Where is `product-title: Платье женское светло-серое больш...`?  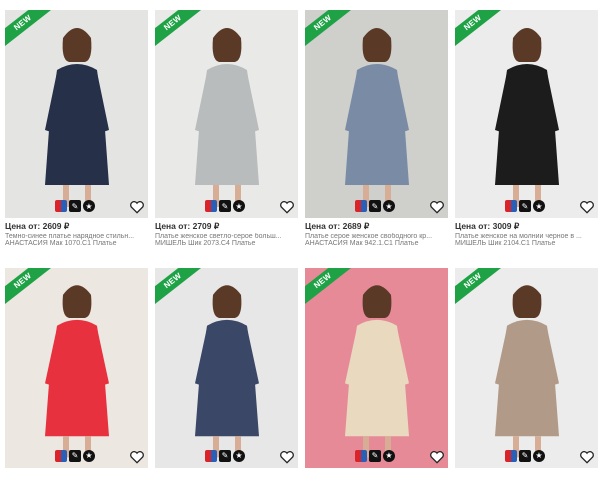
product-title: Платье женское светло-серое больш... is located at coordinates (226, 236).